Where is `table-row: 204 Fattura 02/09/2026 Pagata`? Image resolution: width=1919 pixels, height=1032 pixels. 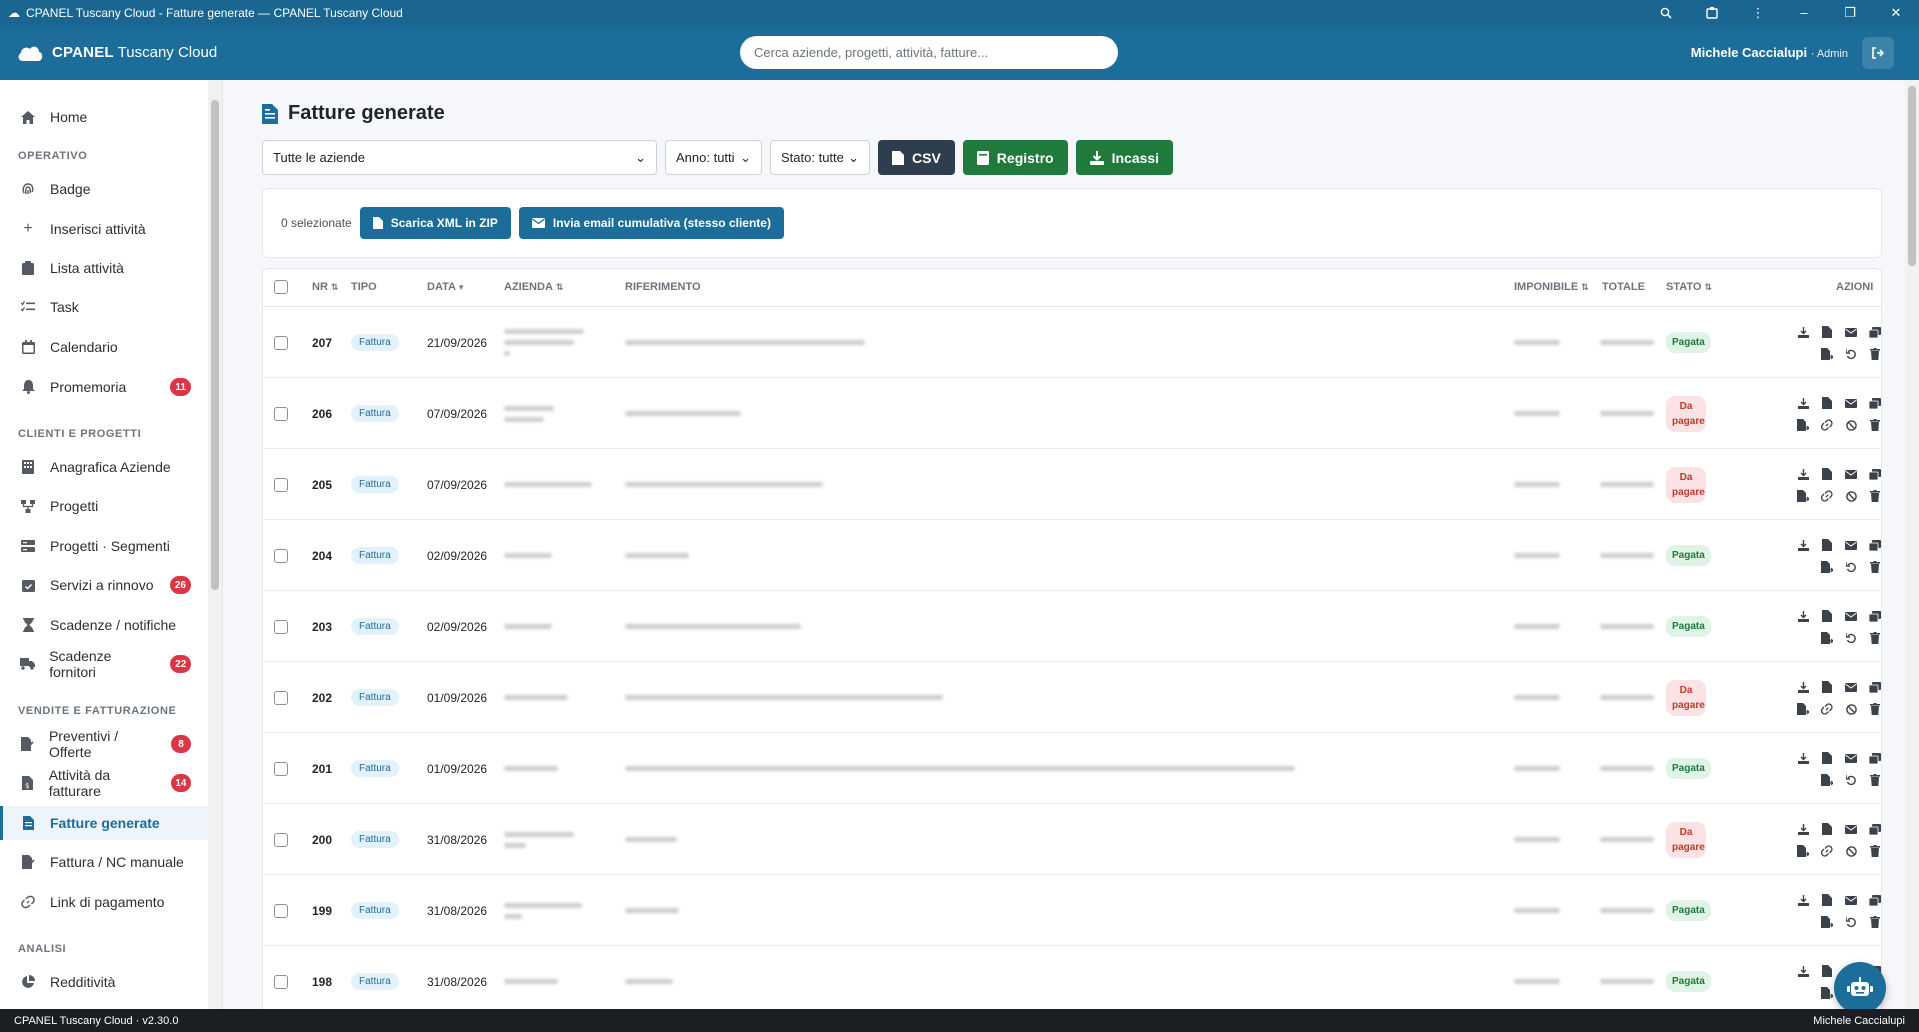 table-row: 204 Fattura 02/09/2026 Pagata is located at coordinates (1072, 555).